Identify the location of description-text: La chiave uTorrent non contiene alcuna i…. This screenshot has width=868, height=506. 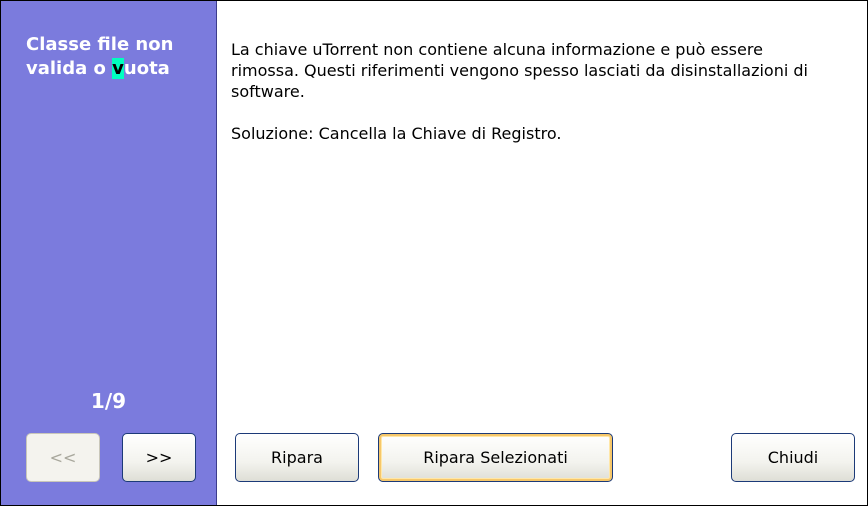
(519, 70).